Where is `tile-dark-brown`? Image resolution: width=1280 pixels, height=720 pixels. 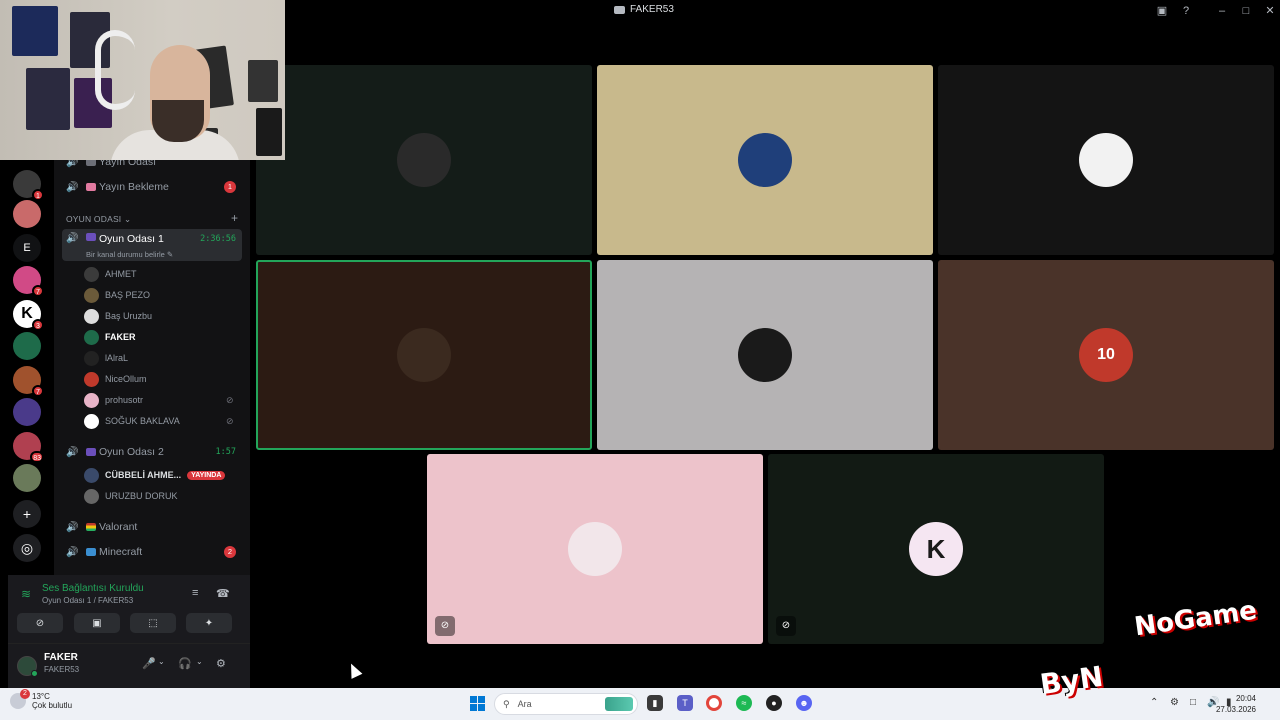
tile-dark-brown is located at coordinates (424, 355).